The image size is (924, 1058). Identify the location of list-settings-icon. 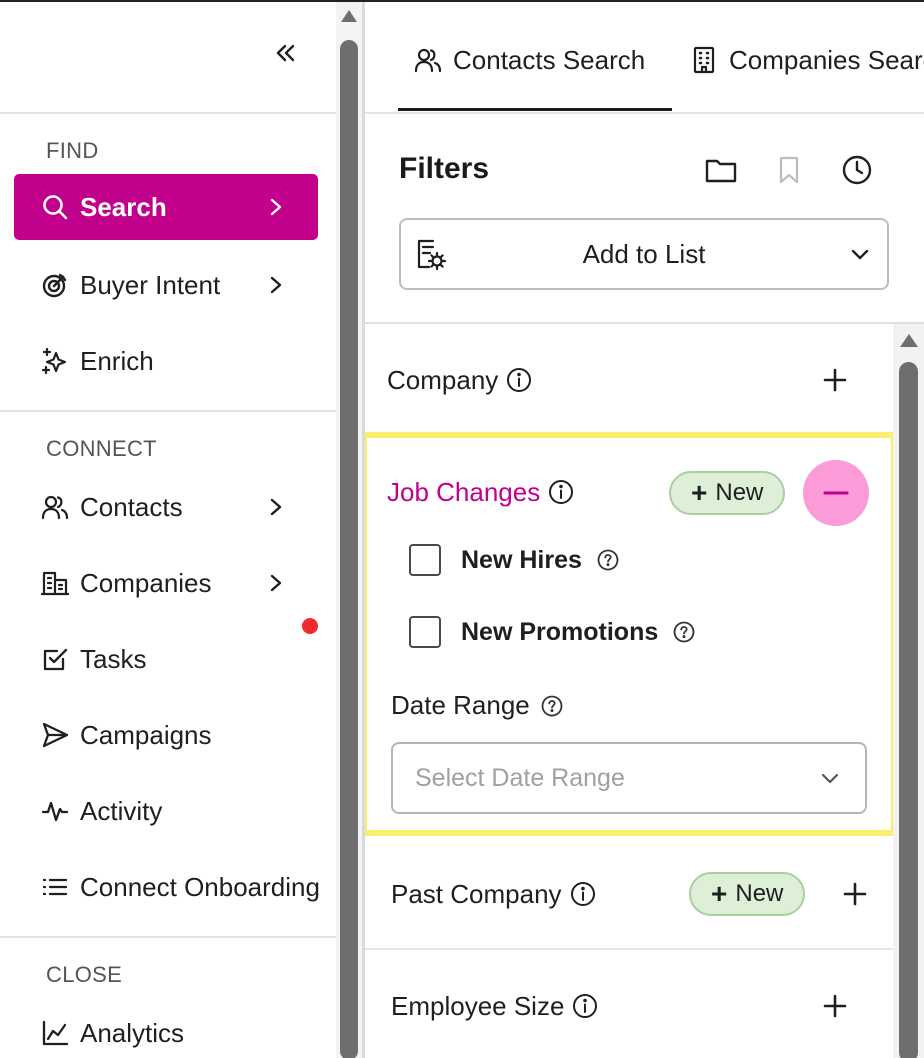
(432, 255).